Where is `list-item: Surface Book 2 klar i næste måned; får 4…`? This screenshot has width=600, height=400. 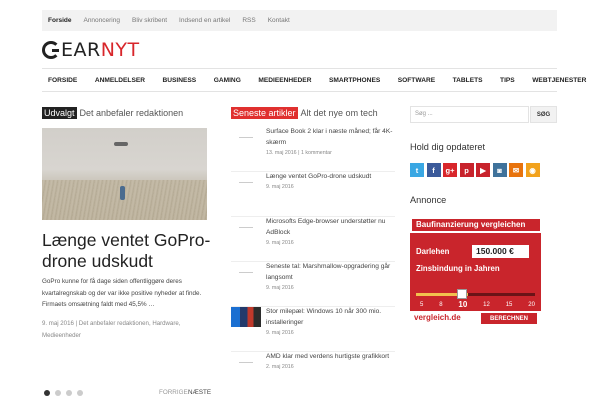
list-item: Surface Book 2 klar i næste måned; får 4… is located at coordinates (313, 149).